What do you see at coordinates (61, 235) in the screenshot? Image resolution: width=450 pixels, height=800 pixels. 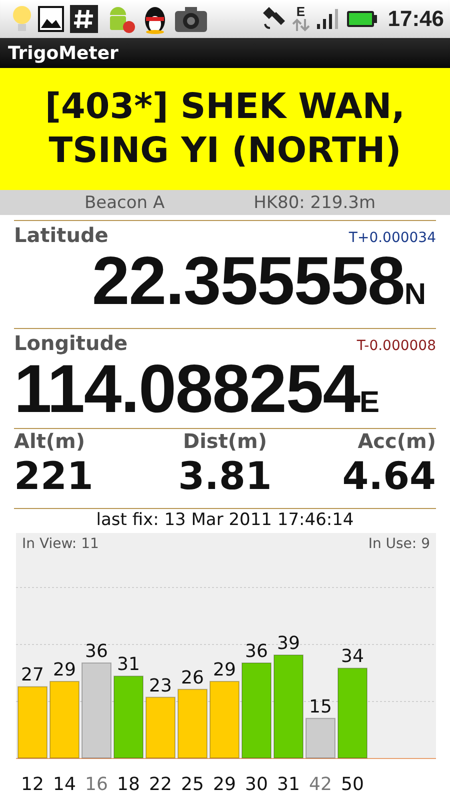 I see `field-label: Latitude` at bounding box center [61, 235].